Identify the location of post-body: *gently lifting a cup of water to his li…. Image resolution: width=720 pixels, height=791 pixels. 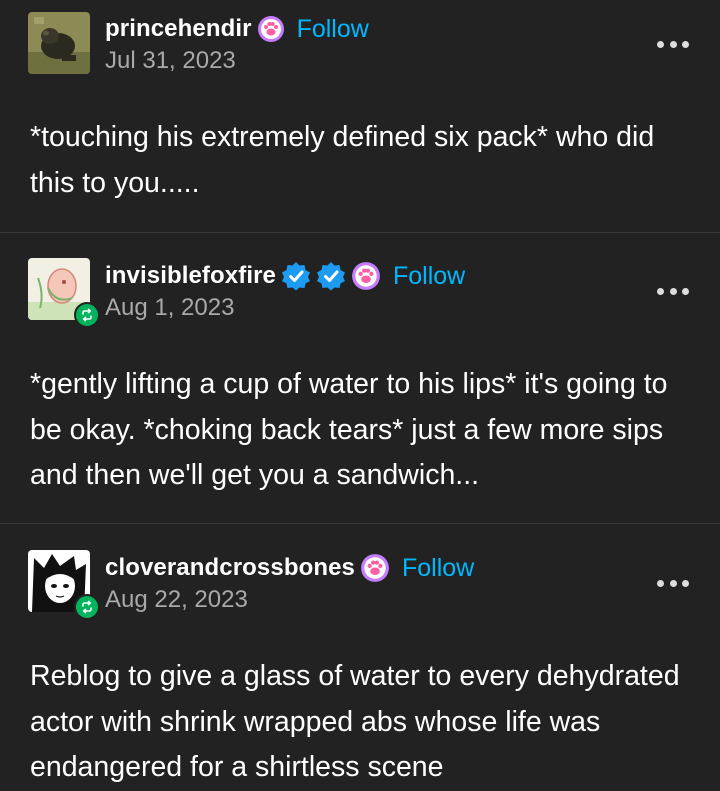
(349, 429).